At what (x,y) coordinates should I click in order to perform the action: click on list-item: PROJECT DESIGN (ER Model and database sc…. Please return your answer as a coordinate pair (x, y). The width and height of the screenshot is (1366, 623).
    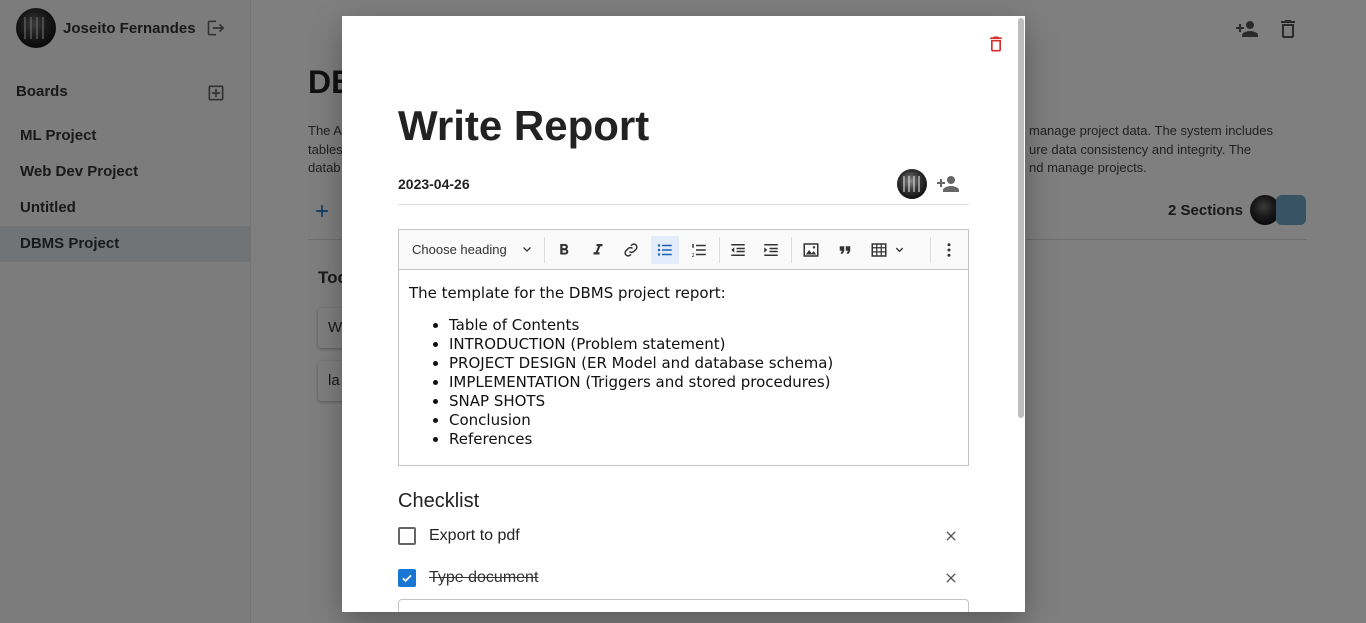
    Looking at the image, I should click on (703, 363).